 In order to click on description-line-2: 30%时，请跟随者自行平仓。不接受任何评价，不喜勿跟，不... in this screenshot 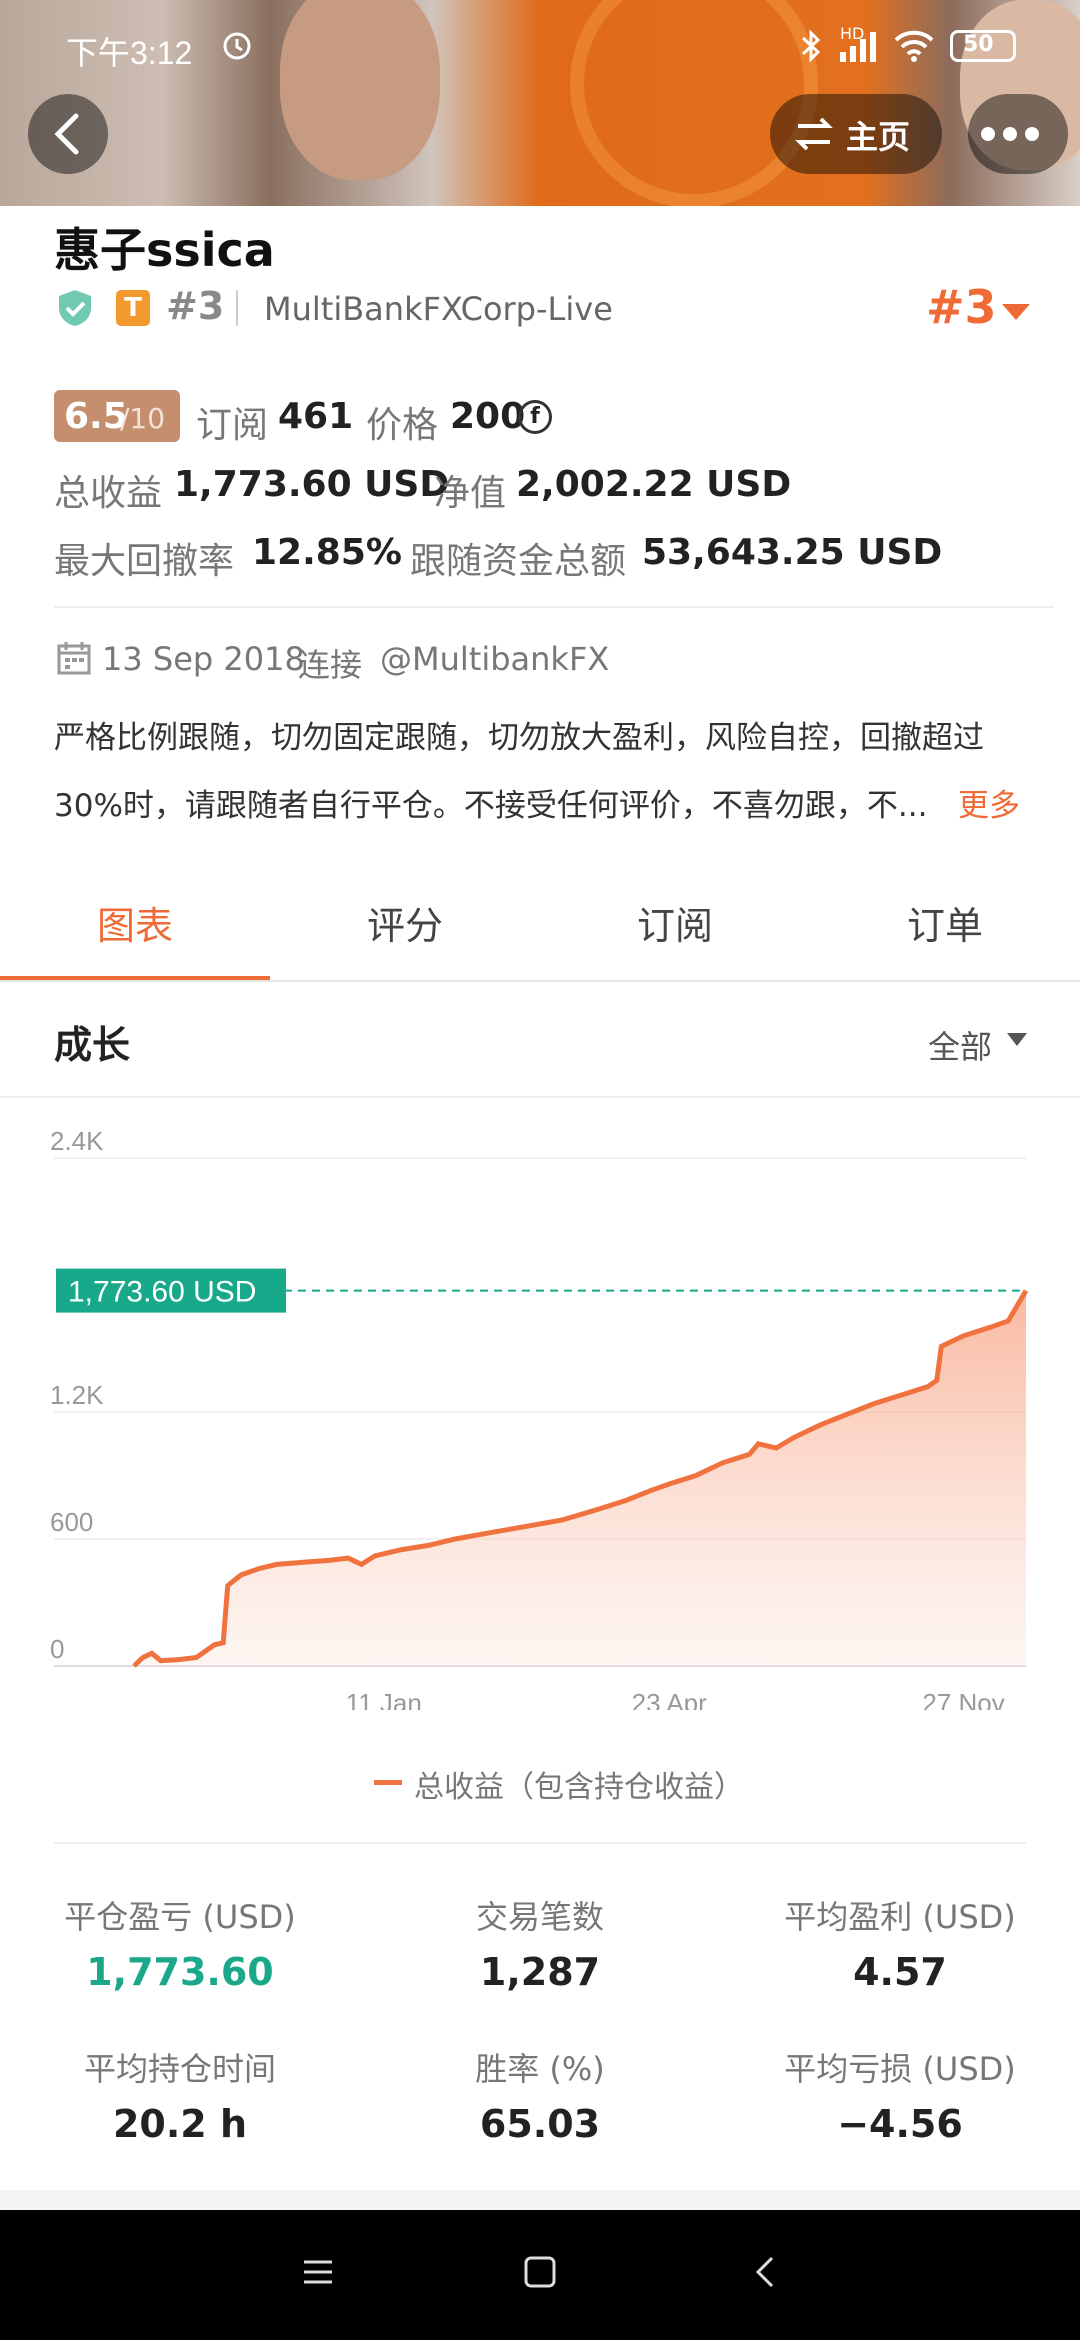, I will do `click(491, 806)`.